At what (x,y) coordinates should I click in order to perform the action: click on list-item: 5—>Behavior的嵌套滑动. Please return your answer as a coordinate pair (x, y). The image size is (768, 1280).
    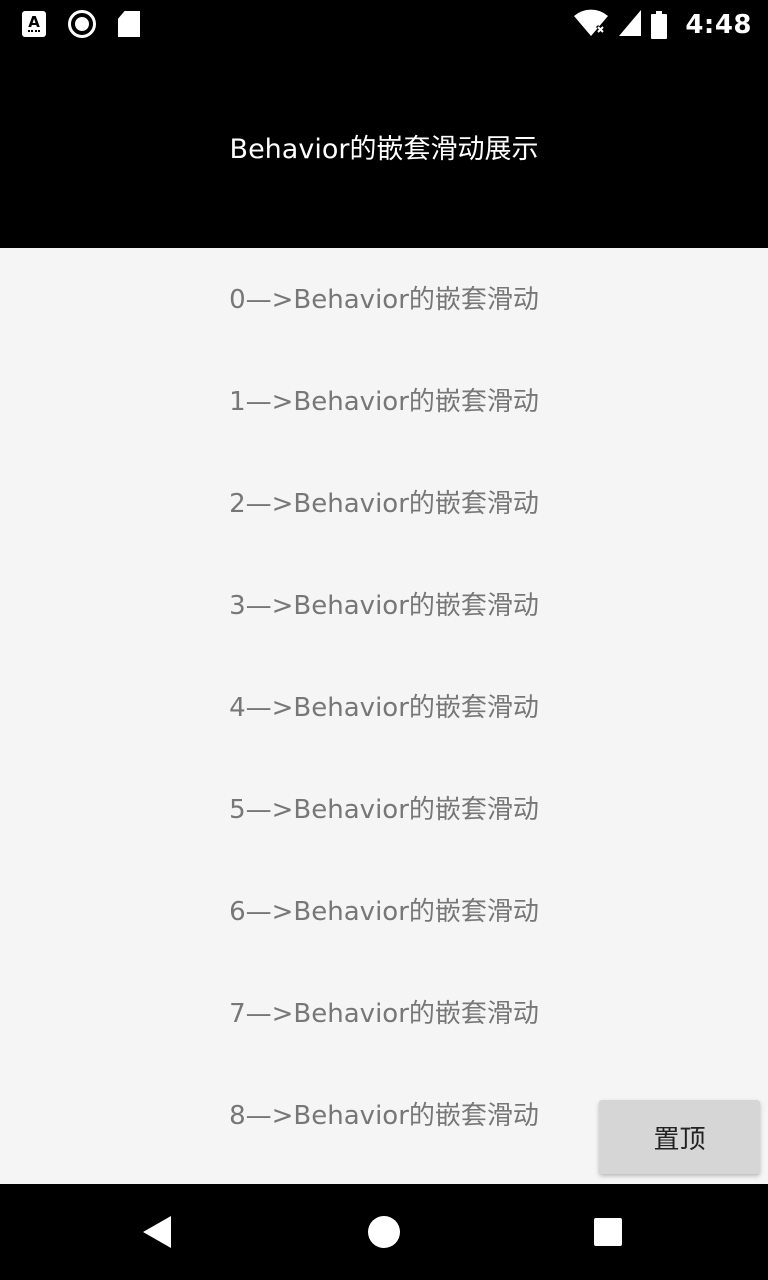
    Looking at the image, I should click on (384, 809).